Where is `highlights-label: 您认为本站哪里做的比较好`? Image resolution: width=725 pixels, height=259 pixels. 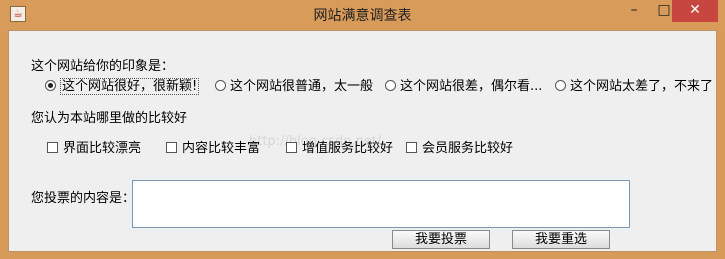
highlights-label: 您认为本站哪里做的比较好 is located at coordinates (109, 118).